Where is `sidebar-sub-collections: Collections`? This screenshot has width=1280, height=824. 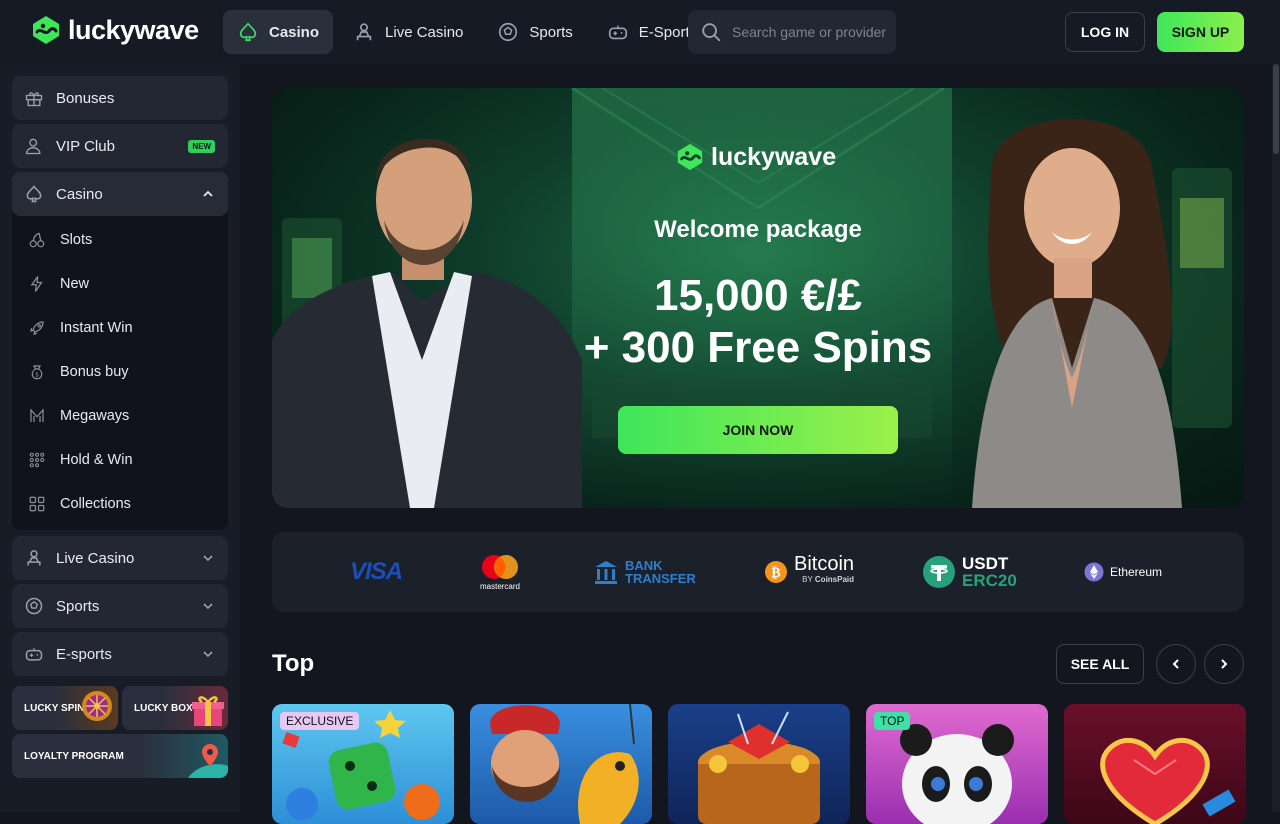
sidebar-sub-collections: Collections is located at coordinates (79, 504).